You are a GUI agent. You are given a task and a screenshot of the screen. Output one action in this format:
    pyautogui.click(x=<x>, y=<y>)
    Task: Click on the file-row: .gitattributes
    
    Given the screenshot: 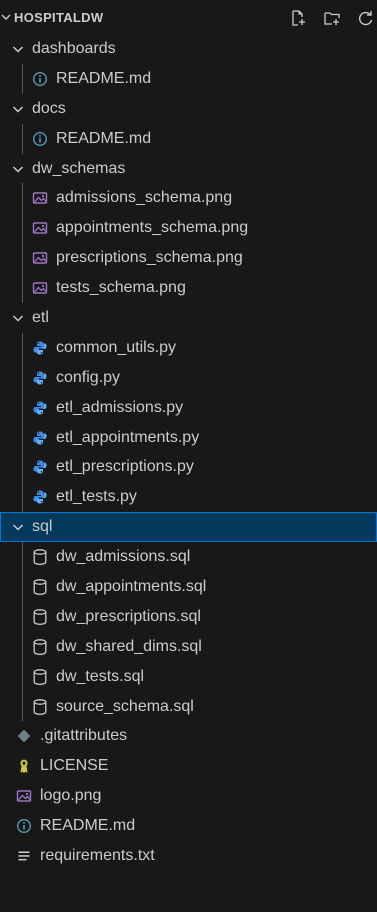 What is the action you would take?
    pyautogui.click(x=188, y=736)
    